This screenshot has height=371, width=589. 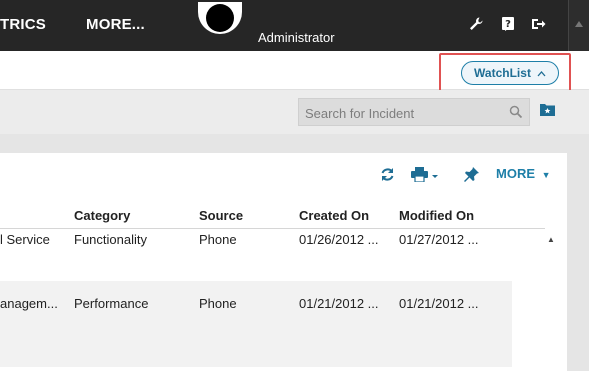 I want to click on wrench-icon, so click(x=476, y=24).